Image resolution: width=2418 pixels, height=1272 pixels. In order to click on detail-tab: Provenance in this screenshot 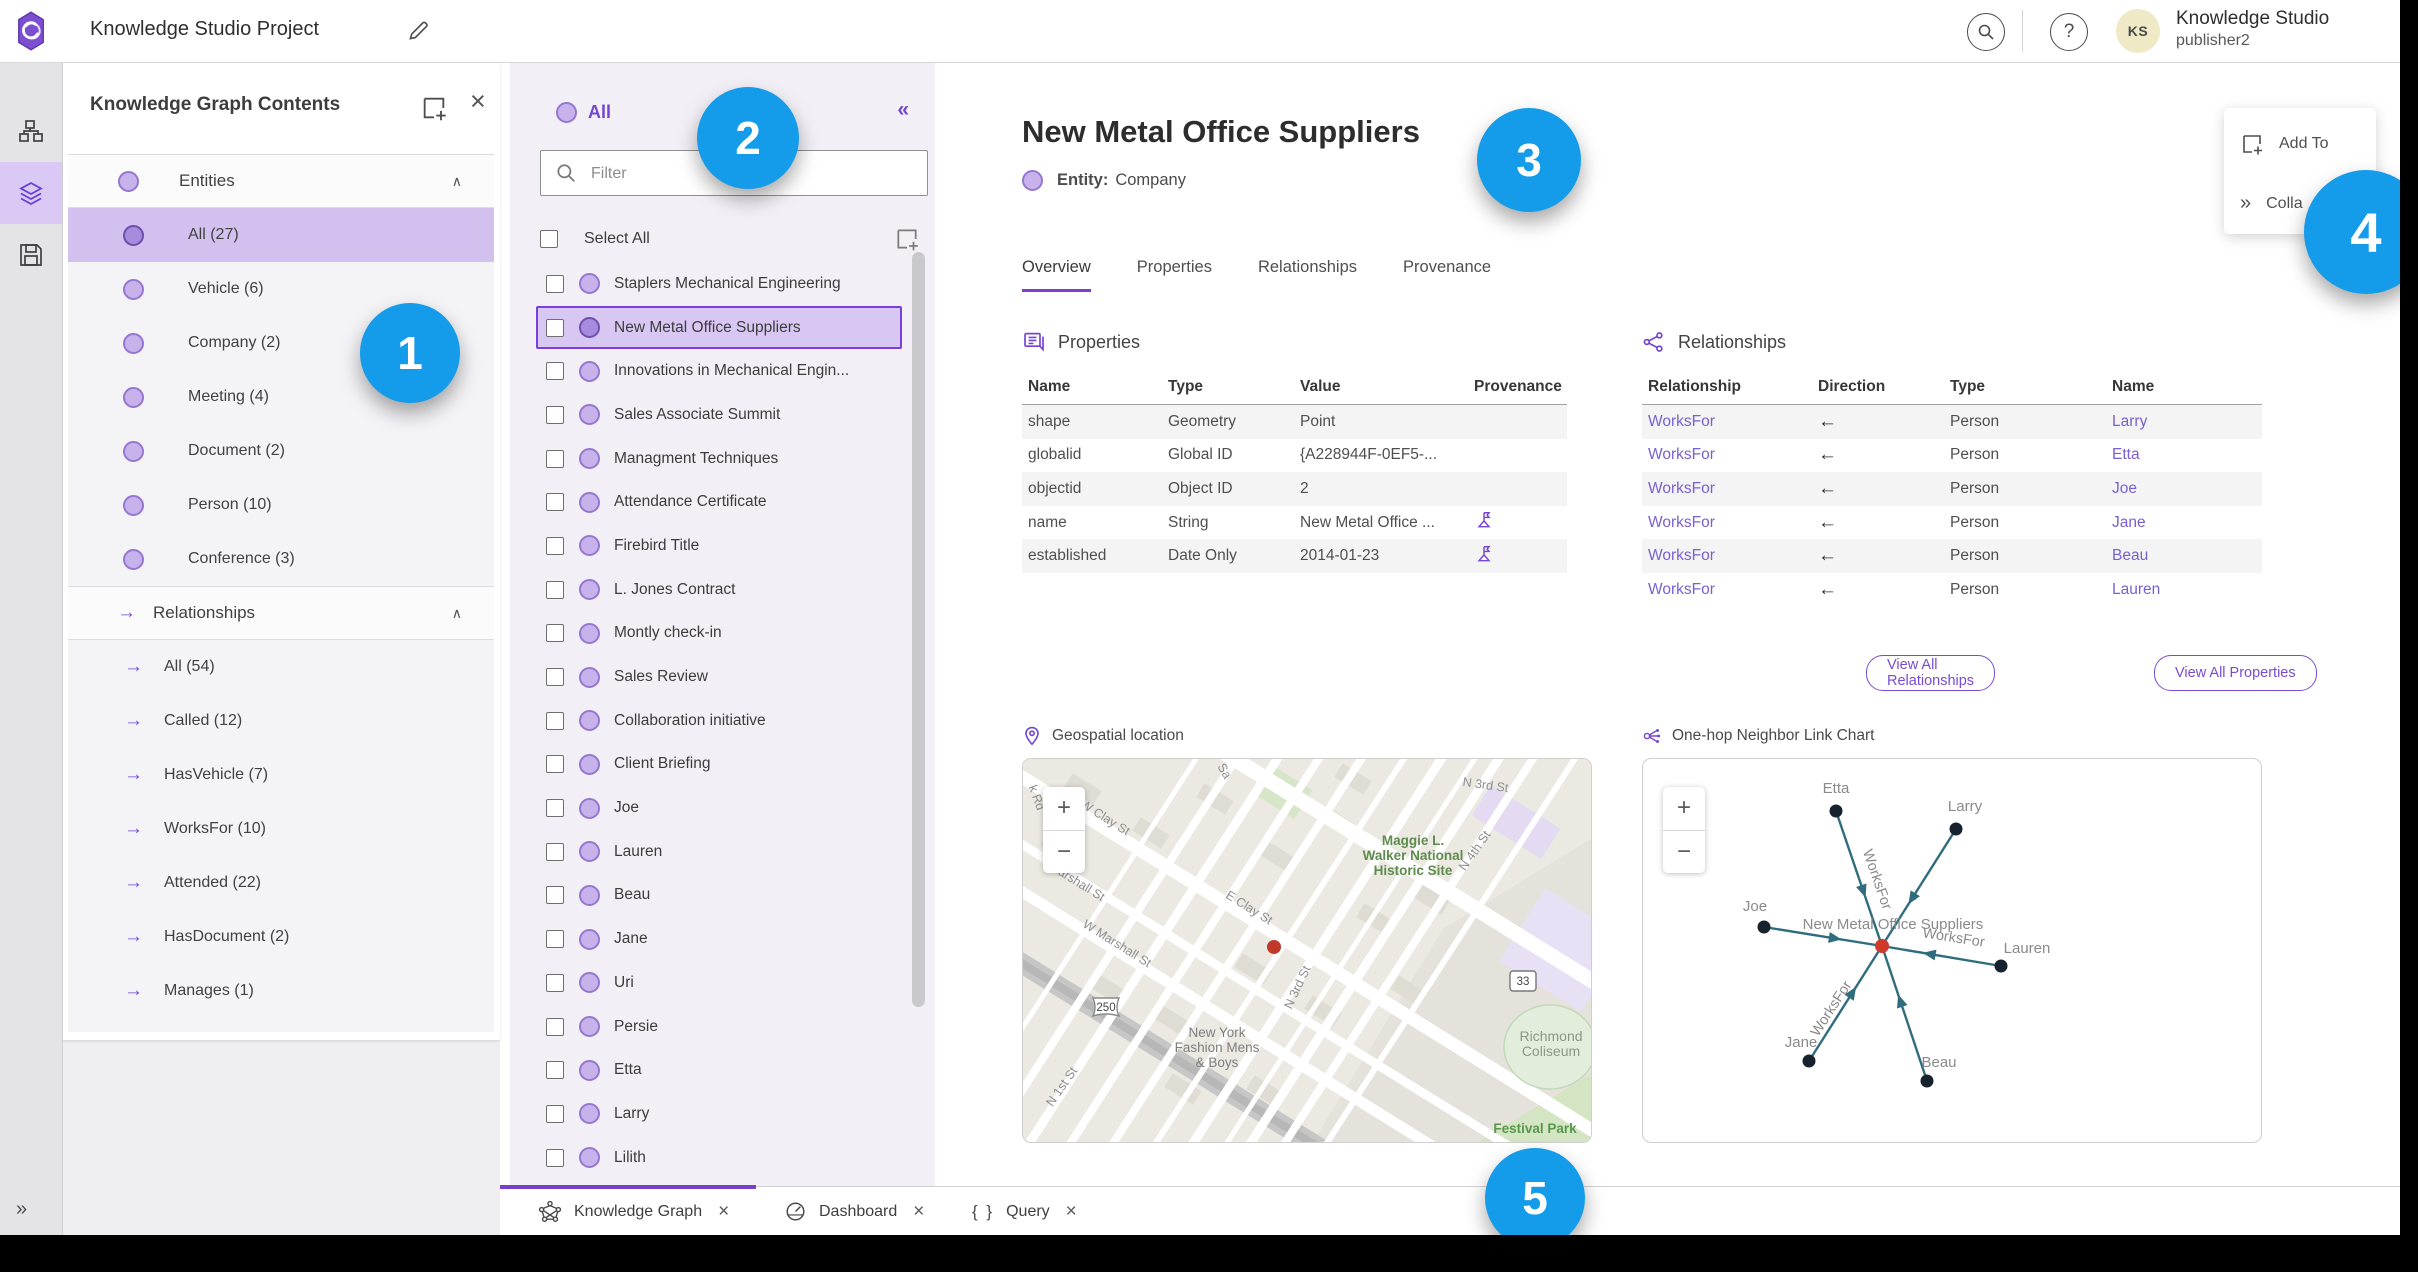, I will do `click(1447, 275)`.